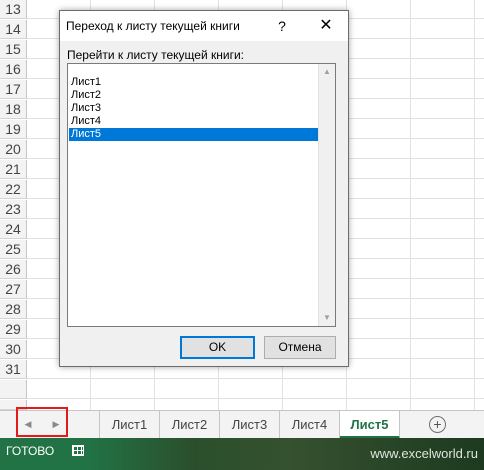 The image size is (484, 470). I want to click on sheet-tab: Лист2, so click(190, 424).